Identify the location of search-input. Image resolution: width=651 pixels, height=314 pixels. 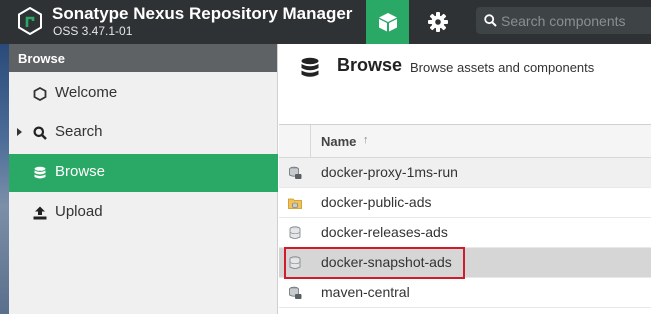
(575, 20).